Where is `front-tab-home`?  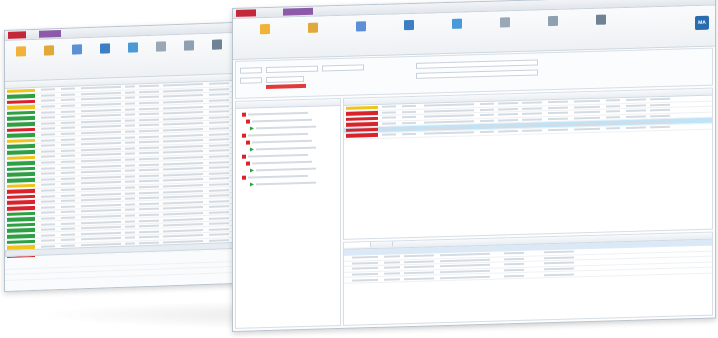
front-tab-home is located at coordinates (246, 13).